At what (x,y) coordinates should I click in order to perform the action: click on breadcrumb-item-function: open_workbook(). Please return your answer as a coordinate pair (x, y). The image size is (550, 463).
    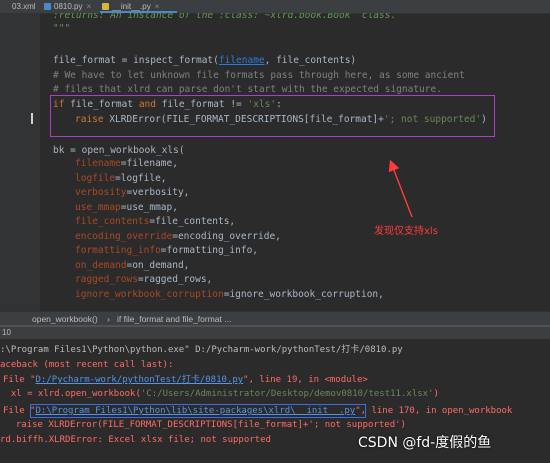
    Looking at the image, I should click on (65, 319).